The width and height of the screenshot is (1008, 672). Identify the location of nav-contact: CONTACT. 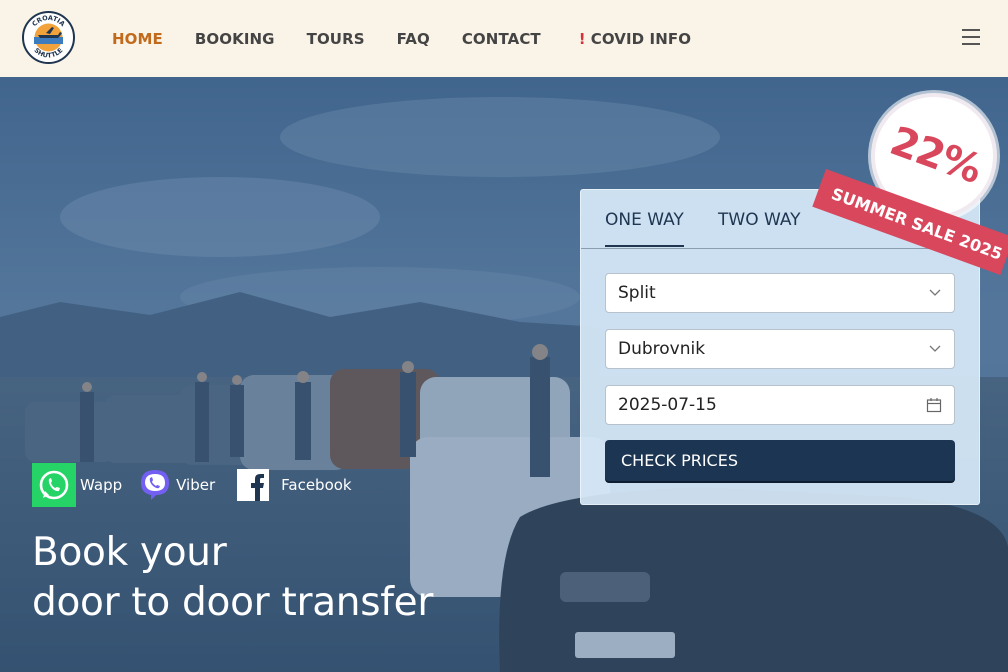
(501, 39).